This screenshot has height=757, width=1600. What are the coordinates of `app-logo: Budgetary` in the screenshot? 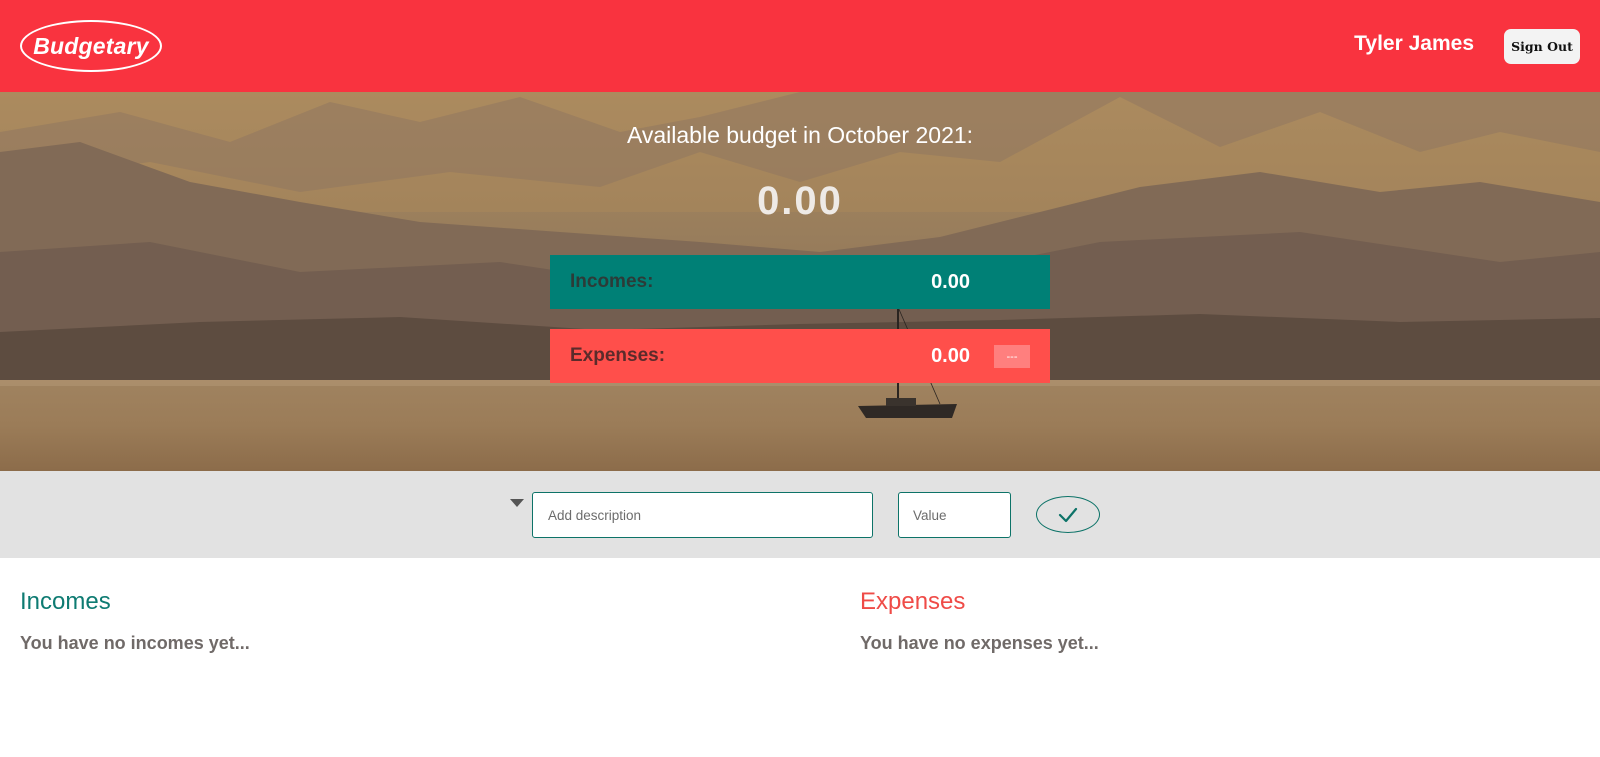 It's located at (91, 46).